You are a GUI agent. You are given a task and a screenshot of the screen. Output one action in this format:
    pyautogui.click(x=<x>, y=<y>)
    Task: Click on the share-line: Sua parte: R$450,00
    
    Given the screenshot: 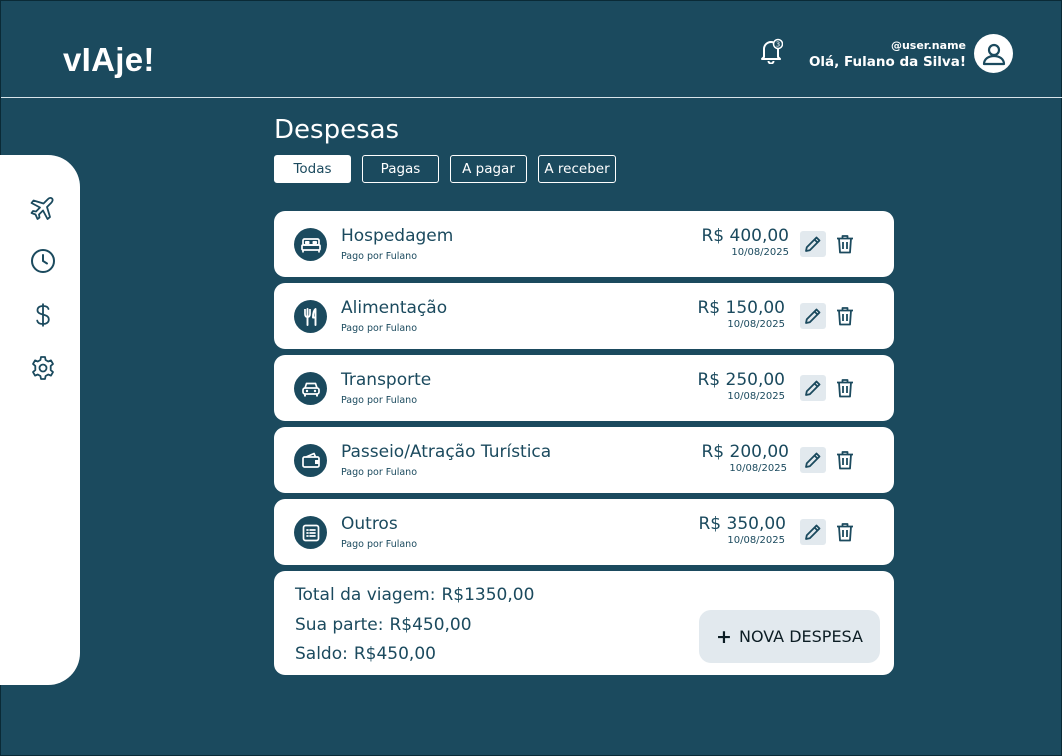 What is the action you would take?
    pyautogui.click(x=383, y=625)
    